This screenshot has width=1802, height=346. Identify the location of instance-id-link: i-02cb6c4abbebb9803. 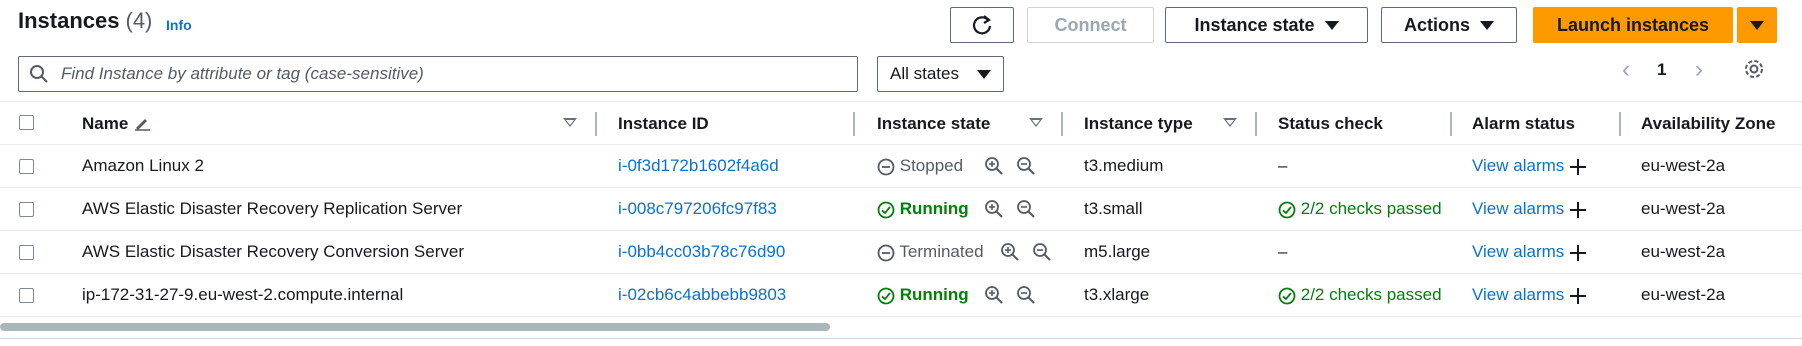
(702, 295).